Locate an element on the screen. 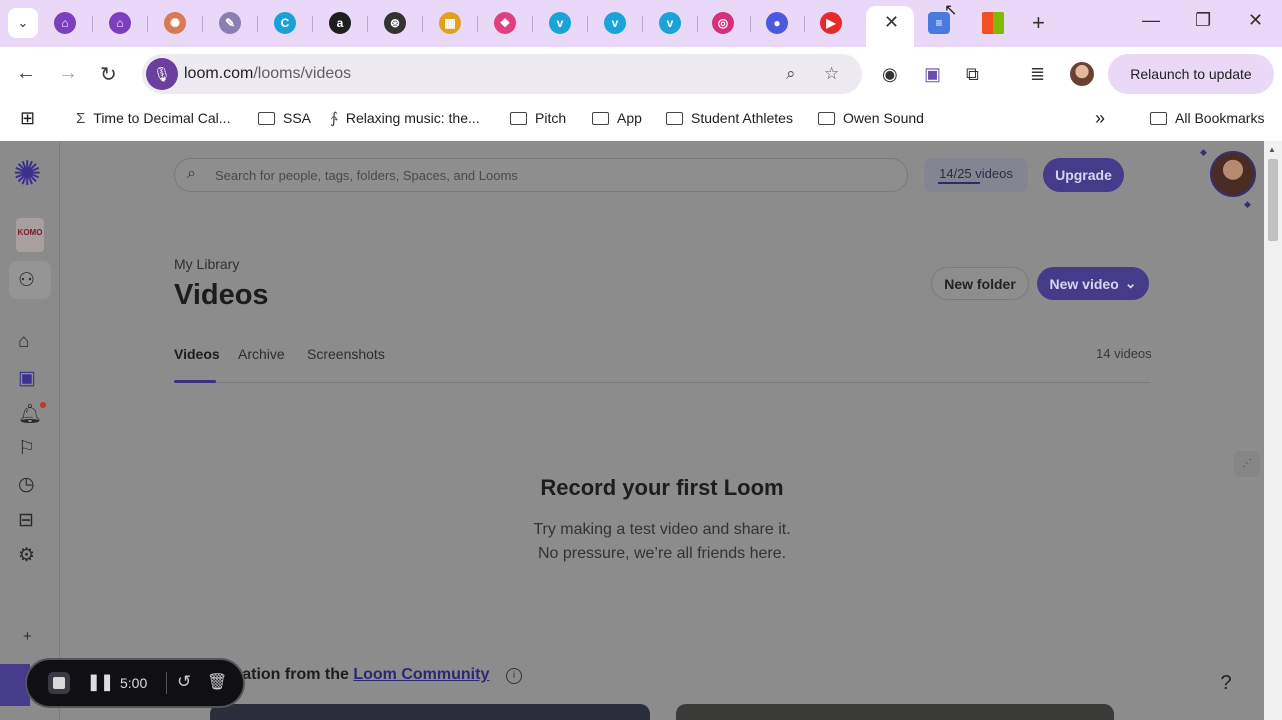  new-tab-button: + is located at coordinates (1038, 23).